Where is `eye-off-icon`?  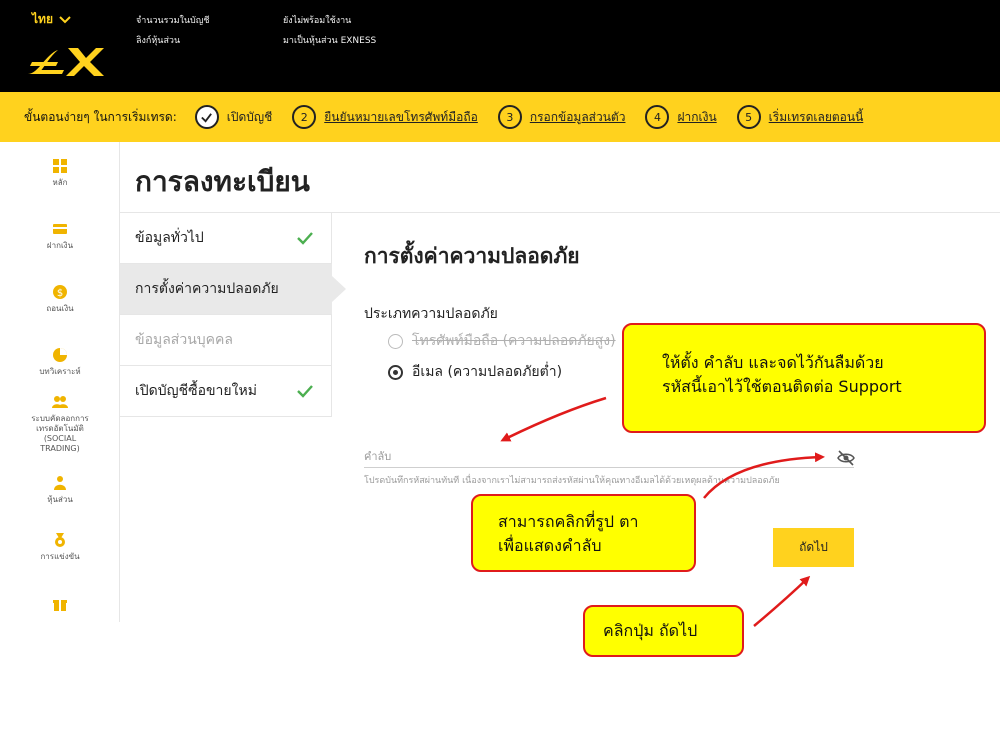
eye-off-icon is located at coordinates (846, 458).